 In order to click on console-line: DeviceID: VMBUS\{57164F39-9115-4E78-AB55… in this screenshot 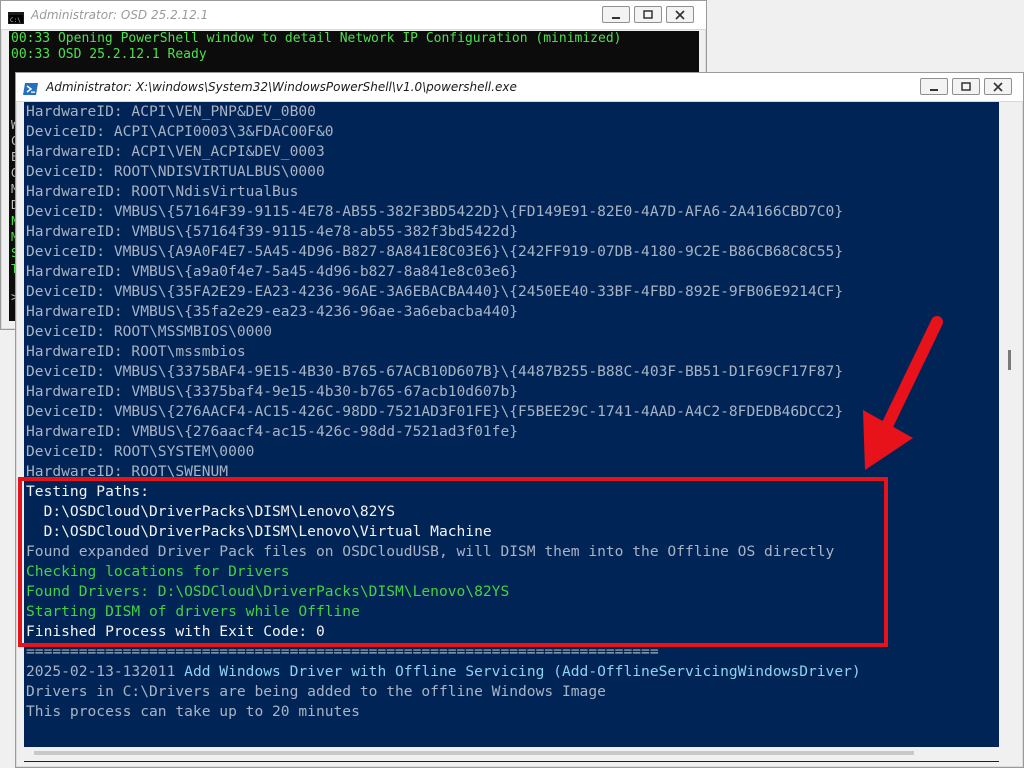, I will do `click(511, 212)`.